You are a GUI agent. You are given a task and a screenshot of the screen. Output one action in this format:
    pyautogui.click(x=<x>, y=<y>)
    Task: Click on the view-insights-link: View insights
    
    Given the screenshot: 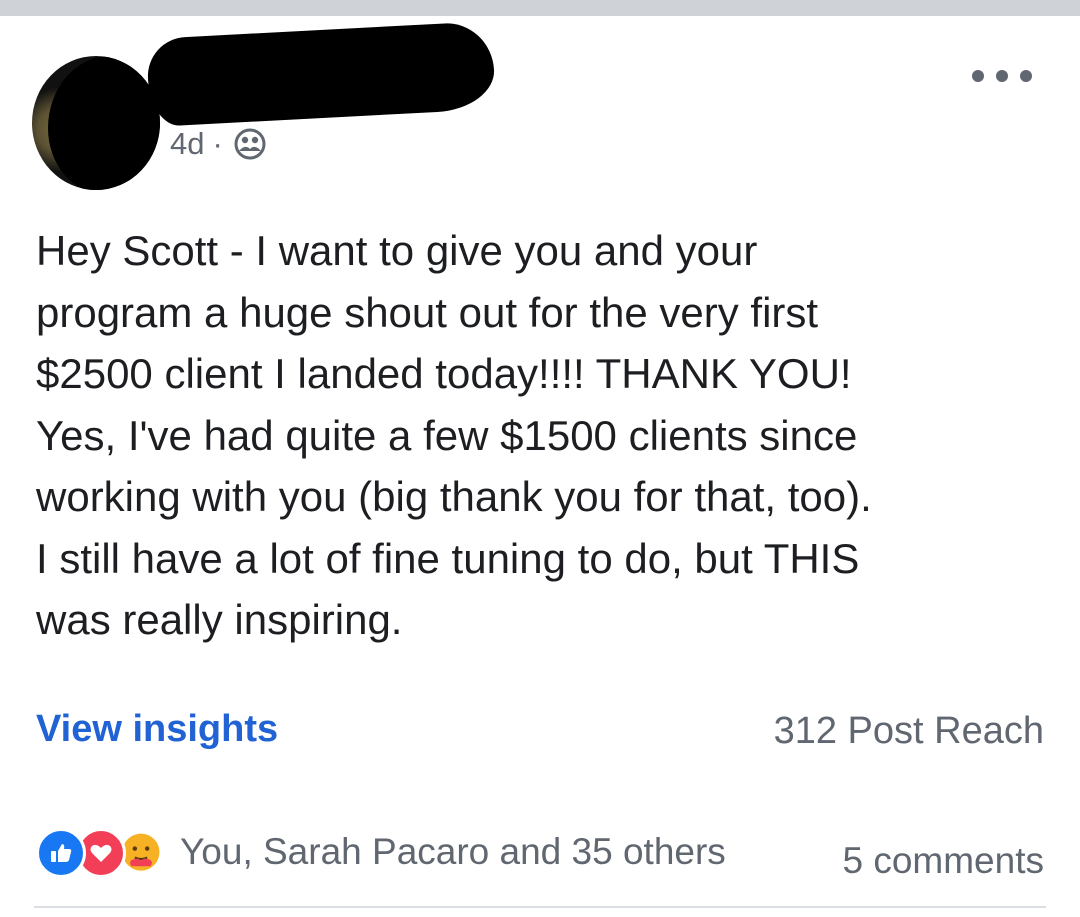 What is the action you would take?
    pyautogui.click(x=157, y=729)
    